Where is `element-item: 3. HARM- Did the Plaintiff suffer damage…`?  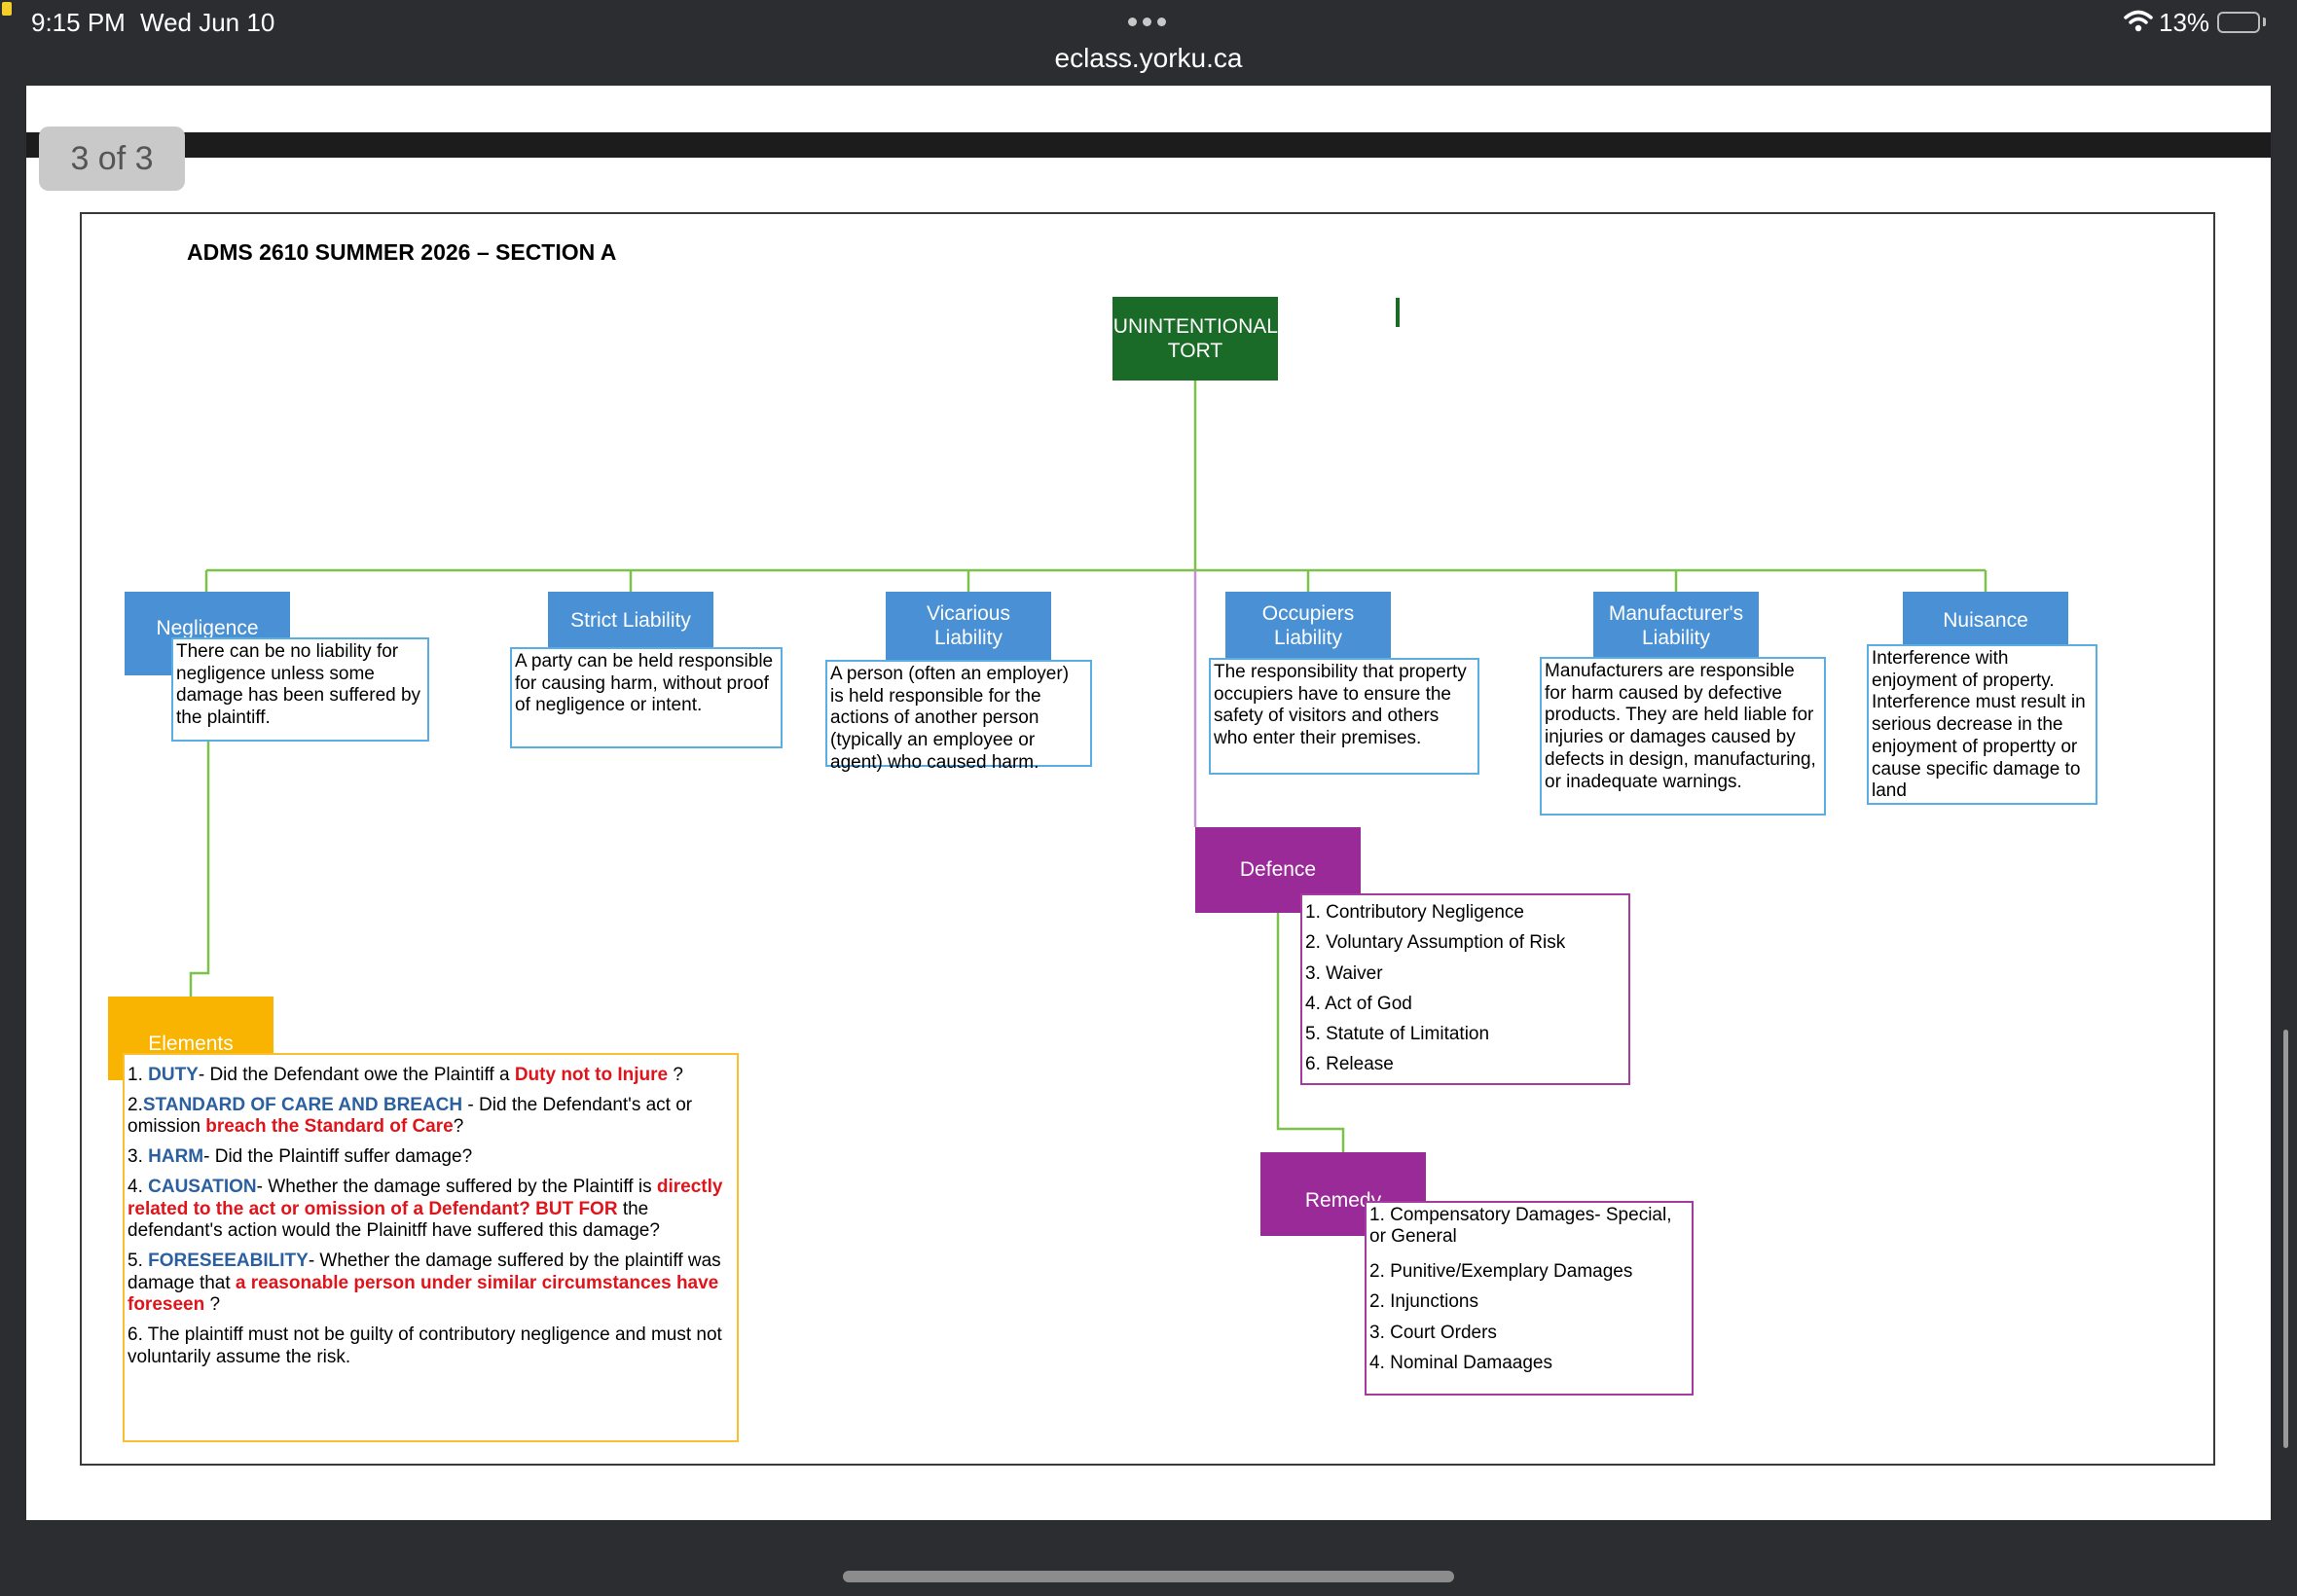
element-item: 3. HARM- Did the Plaintiff suffer damage… is located at coordinates (300, 1157).